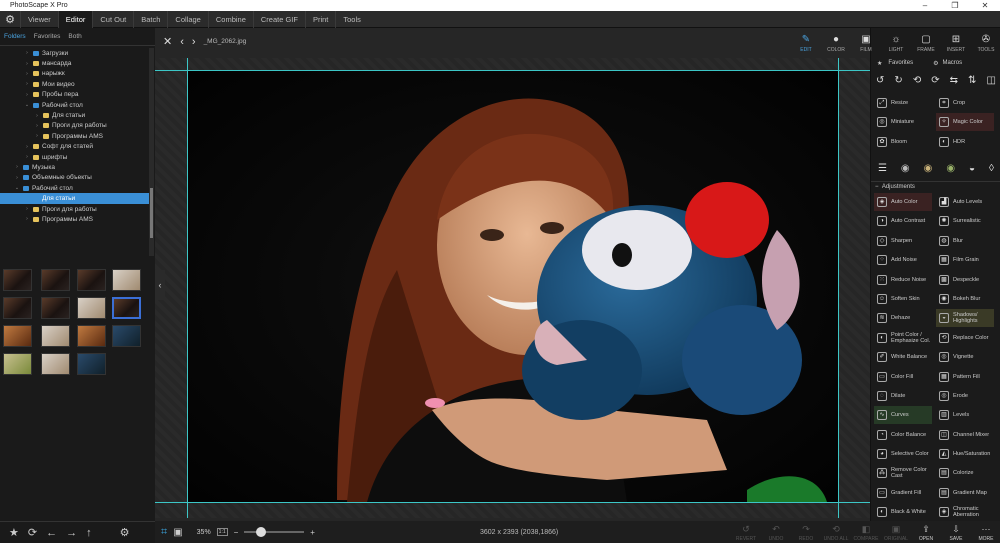 The height and width of the screenshot is (543, 1000). What do you see at coordinates (954, 80) in the screenshot?
I see `flip-horizontal-icon: ⇆` at bounding box center [954, 80].